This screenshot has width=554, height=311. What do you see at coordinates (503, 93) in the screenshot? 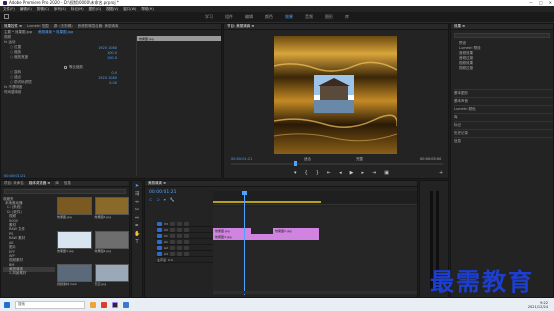
I see `section-essential-graphics: 基本图形` at bounding box center [503, 93].